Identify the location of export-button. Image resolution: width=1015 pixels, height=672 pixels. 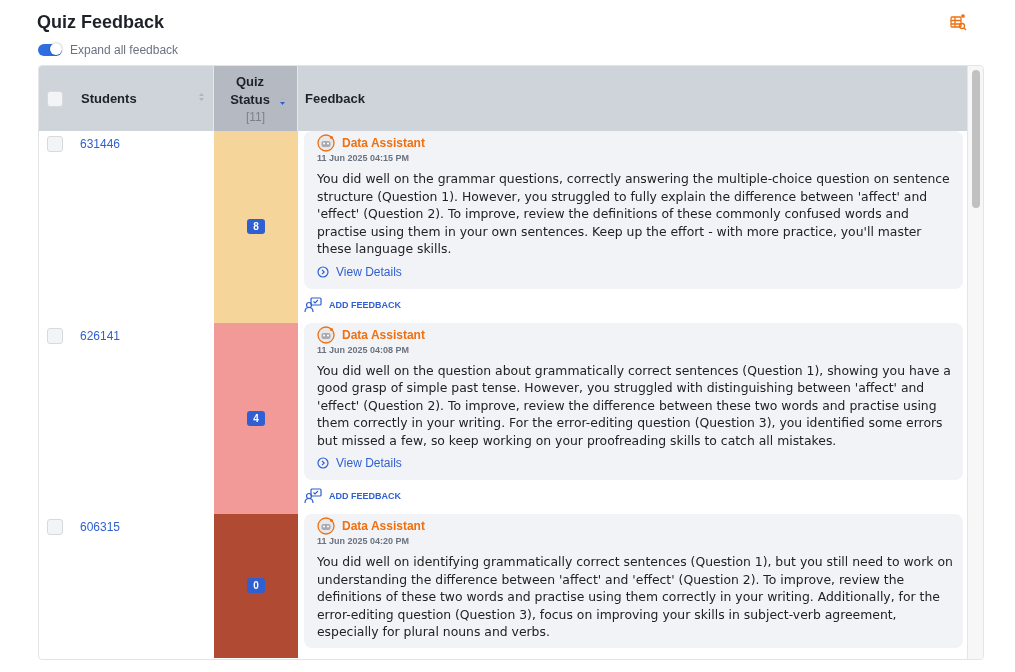
(958, 22).